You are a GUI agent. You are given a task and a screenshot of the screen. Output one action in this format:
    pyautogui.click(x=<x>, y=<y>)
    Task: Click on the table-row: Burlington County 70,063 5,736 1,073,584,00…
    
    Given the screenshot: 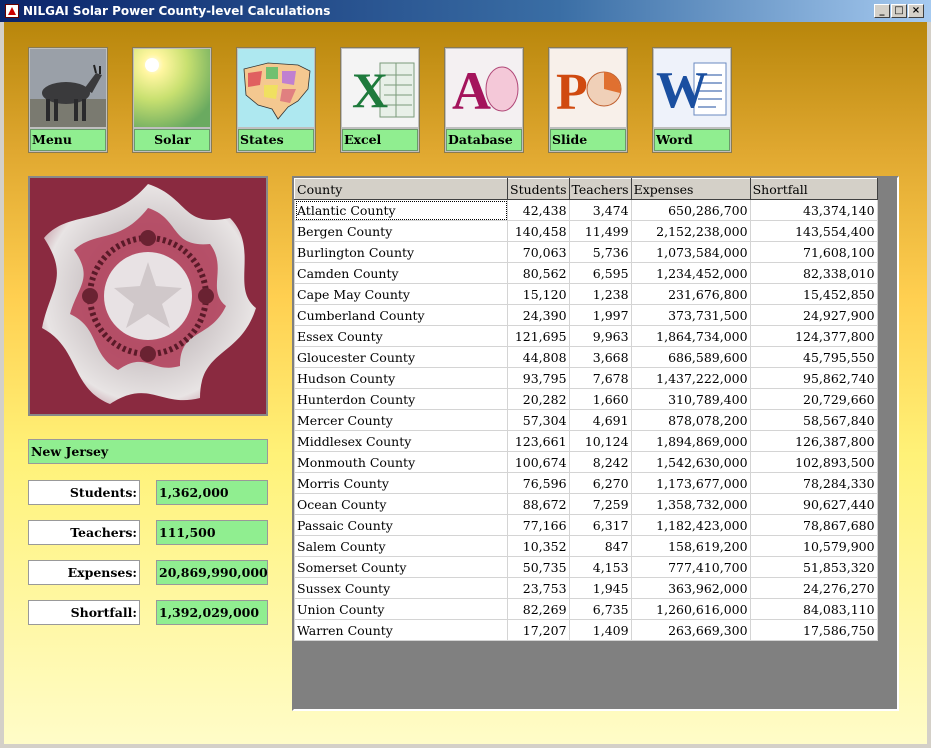 What is the action you would take?
    pyautogui.click(x=586, y=252)
    